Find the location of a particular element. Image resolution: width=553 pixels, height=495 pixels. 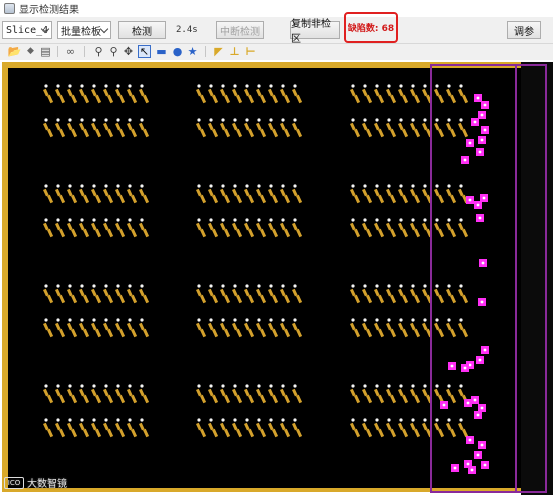

title-bar: 显示检测结果 is located at coordinates (276, 8).